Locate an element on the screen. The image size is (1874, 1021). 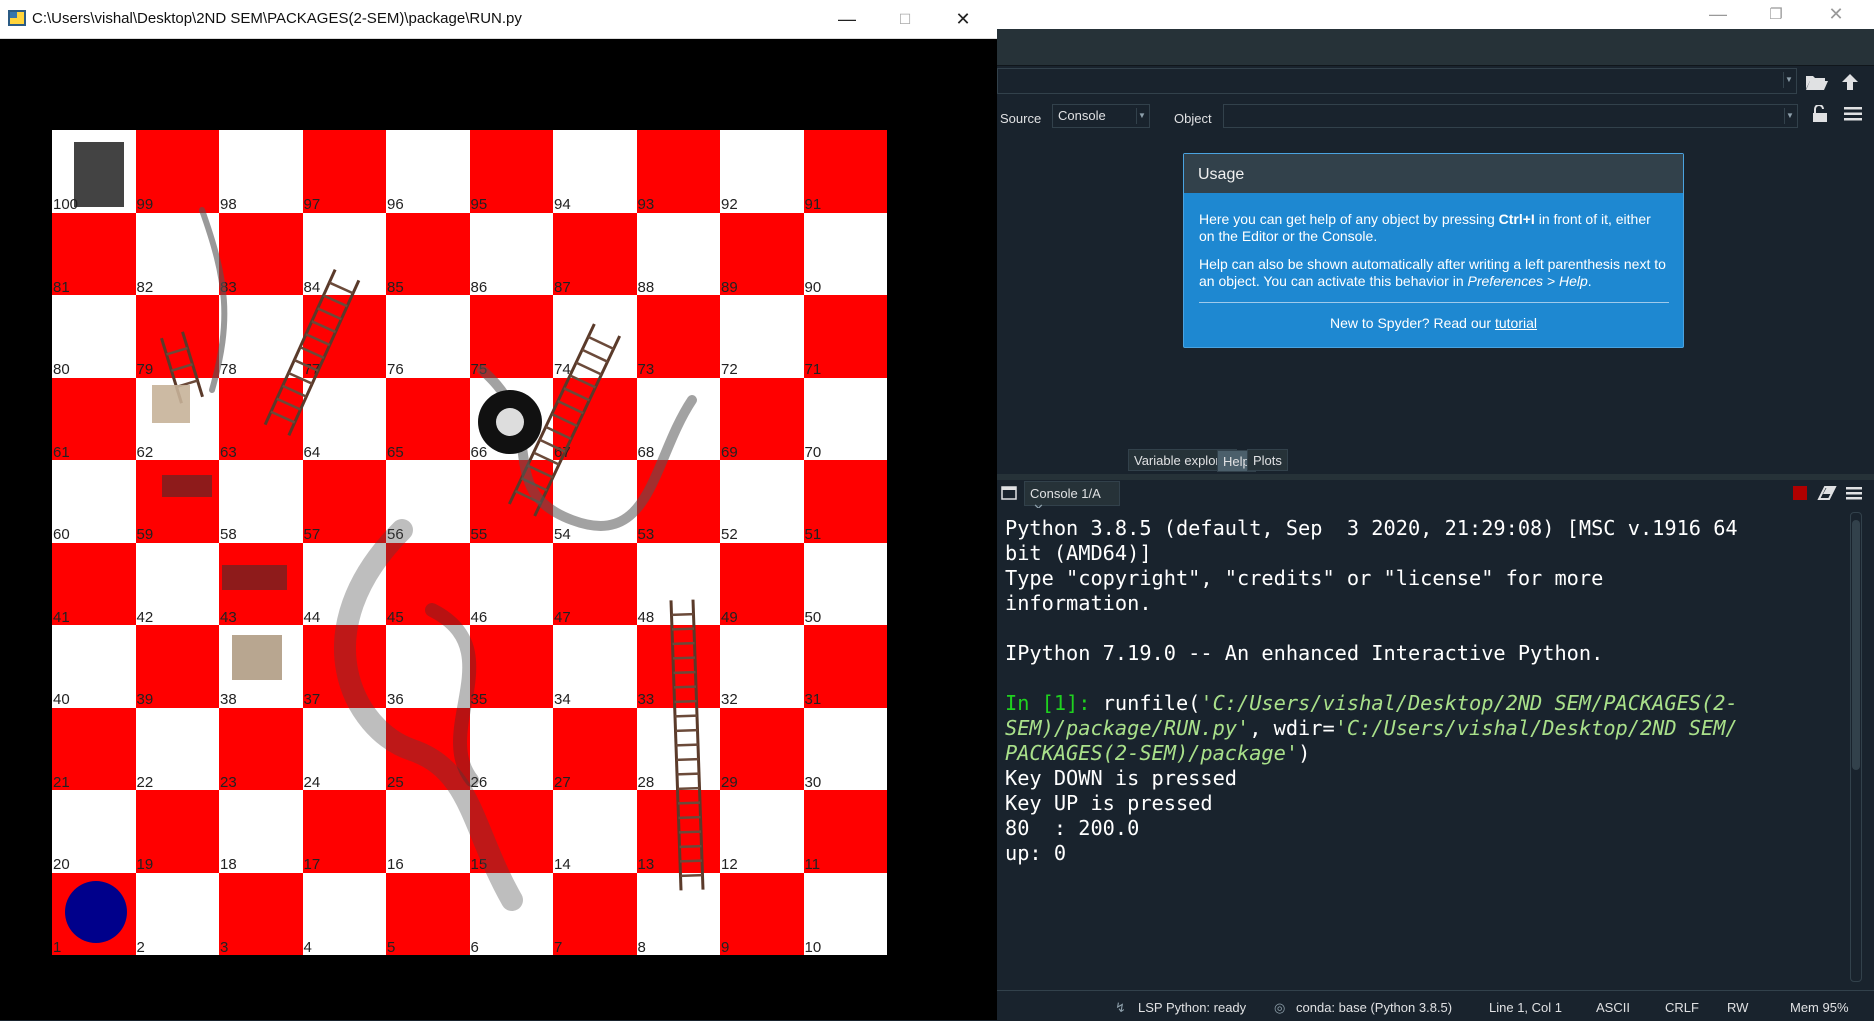
file-encoding: ASCII is located at coordinates (1613, 1007).